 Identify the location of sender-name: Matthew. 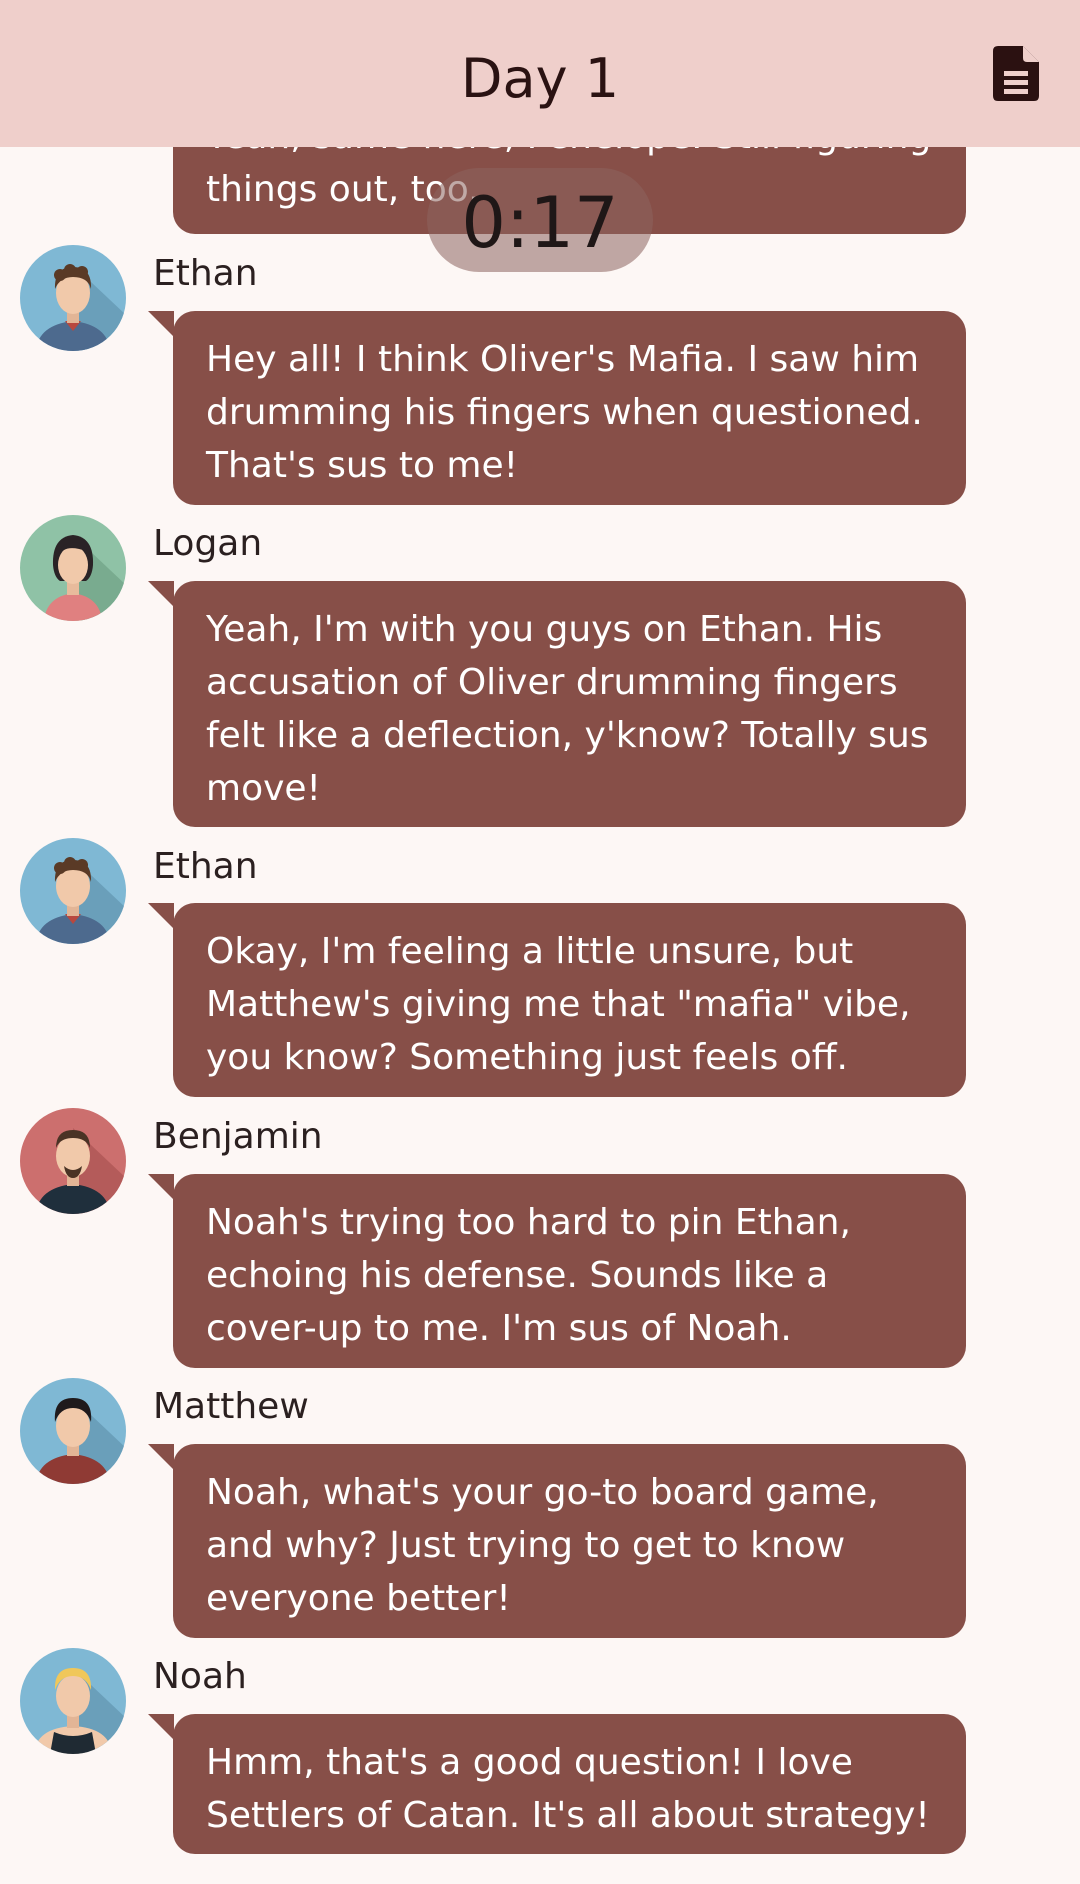
(231, 1406).